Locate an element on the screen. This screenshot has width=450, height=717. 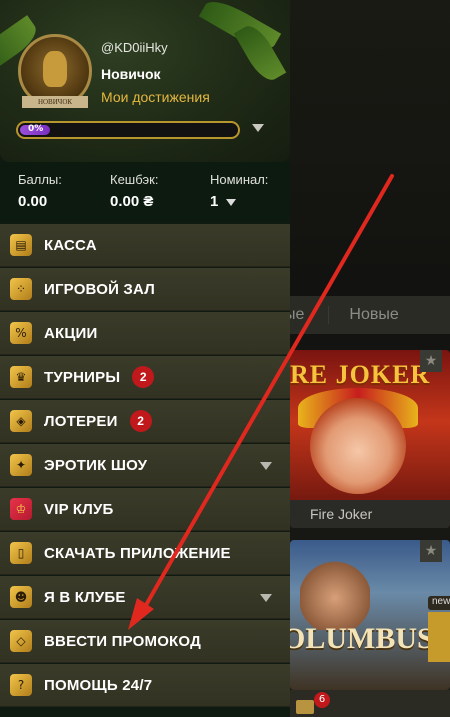
menu-item-label: КАССА is located at coordinates (70, 245).